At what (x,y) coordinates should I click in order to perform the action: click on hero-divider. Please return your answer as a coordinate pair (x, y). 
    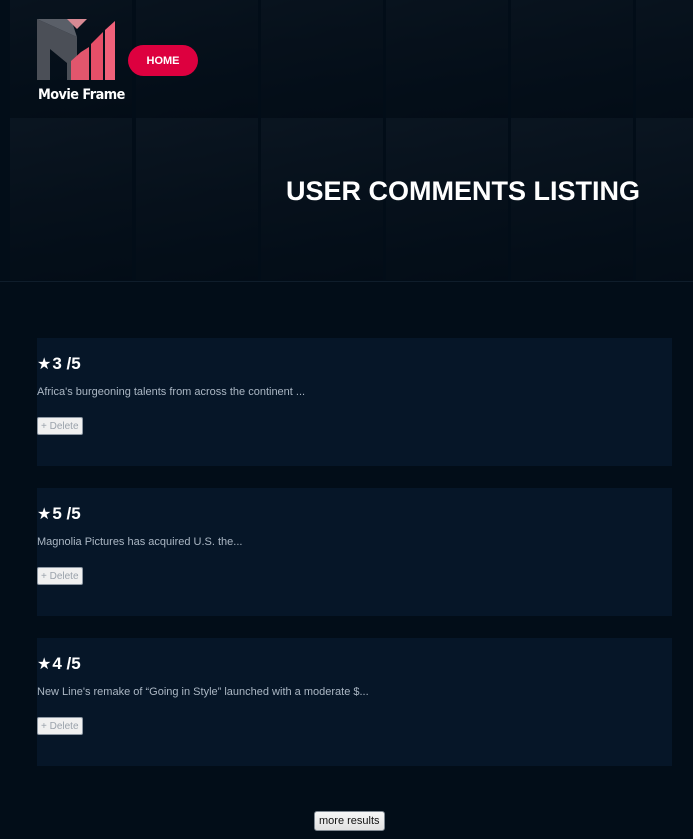
    Looking at the image, I should click on (346, 281).